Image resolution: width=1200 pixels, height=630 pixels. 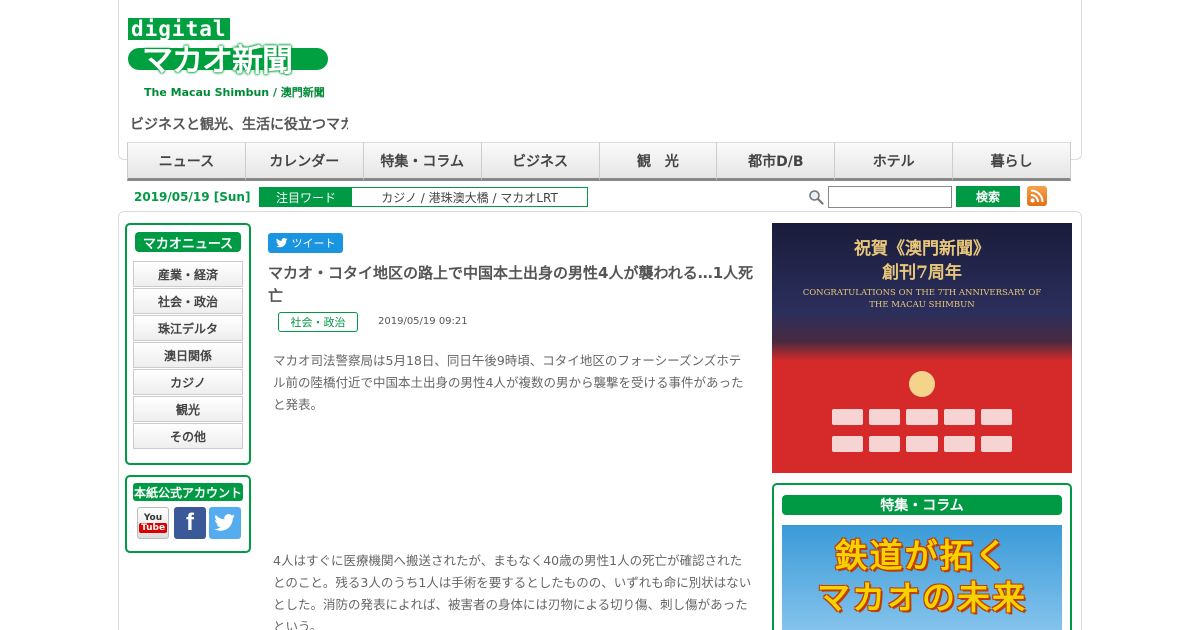 What do you see at coordinates (281, 243) in the screenshot?
I see `twitter-bird-icon` at bounding box center [281, 243].